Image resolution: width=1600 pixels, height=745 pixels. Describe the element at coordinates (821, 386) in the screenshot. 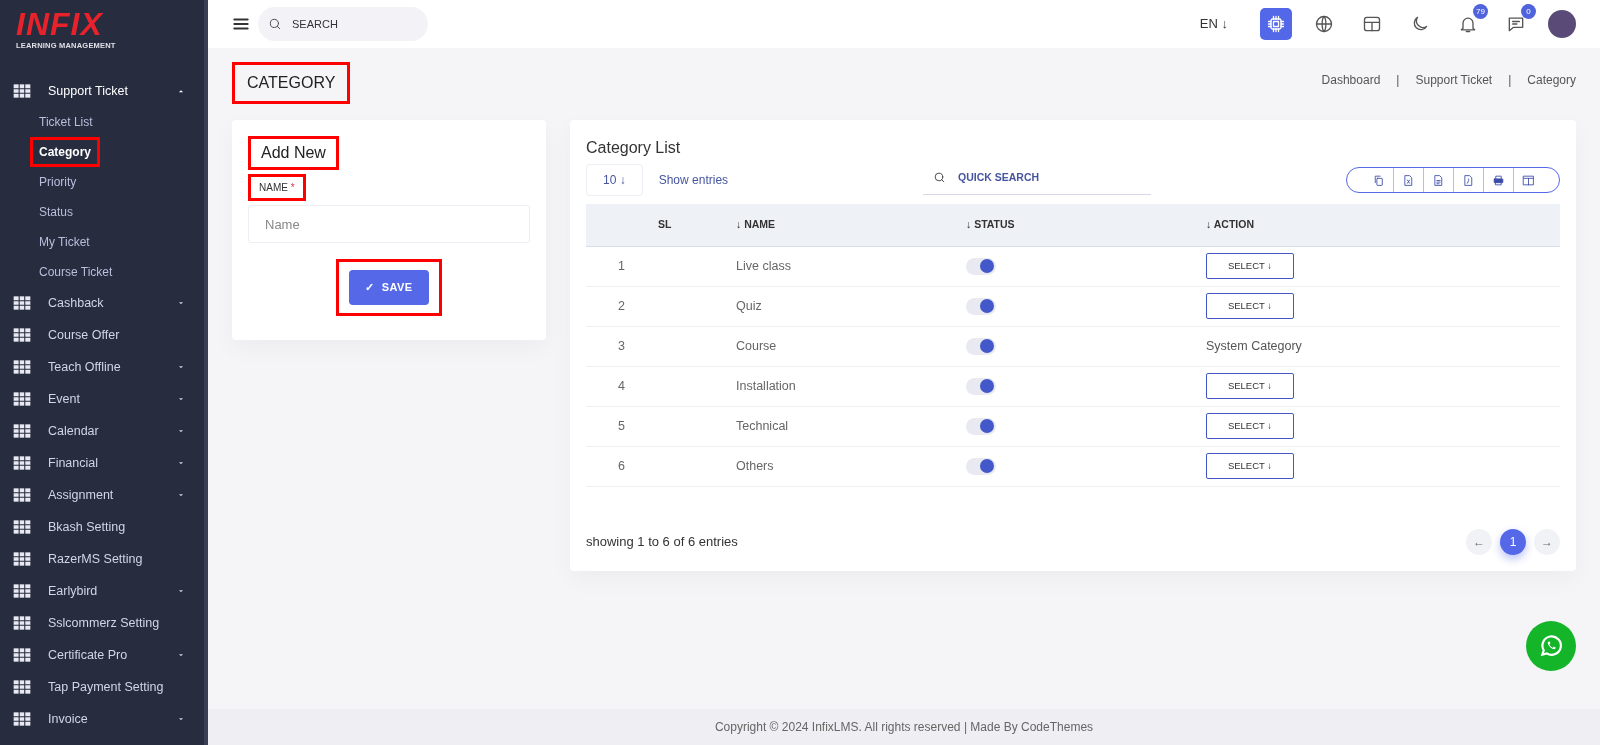

I see `table-cell: Installation` at that location.